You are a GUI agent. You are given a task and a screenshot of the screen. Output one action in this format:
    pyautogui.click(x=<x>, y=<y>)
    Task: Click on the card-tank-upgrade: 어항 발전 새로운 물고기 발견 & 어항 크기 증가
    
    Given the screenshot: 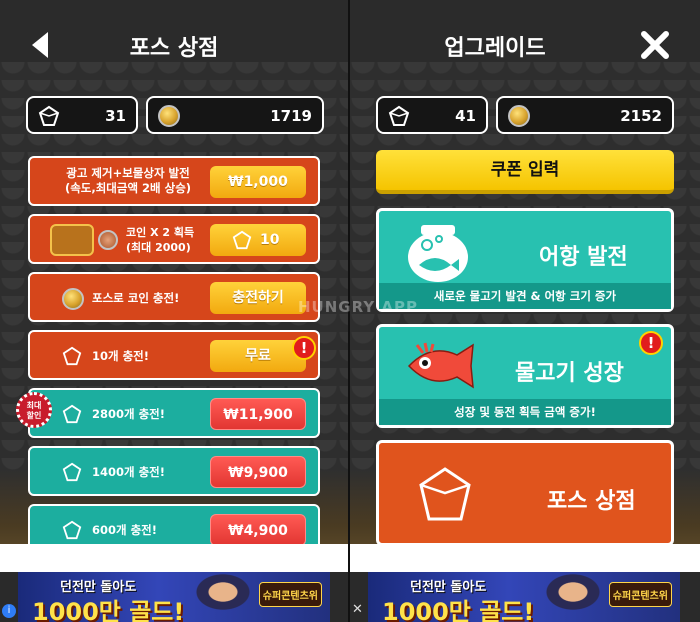 What is the action you would take?
    pyautogui.click(x=525, y=260)
    